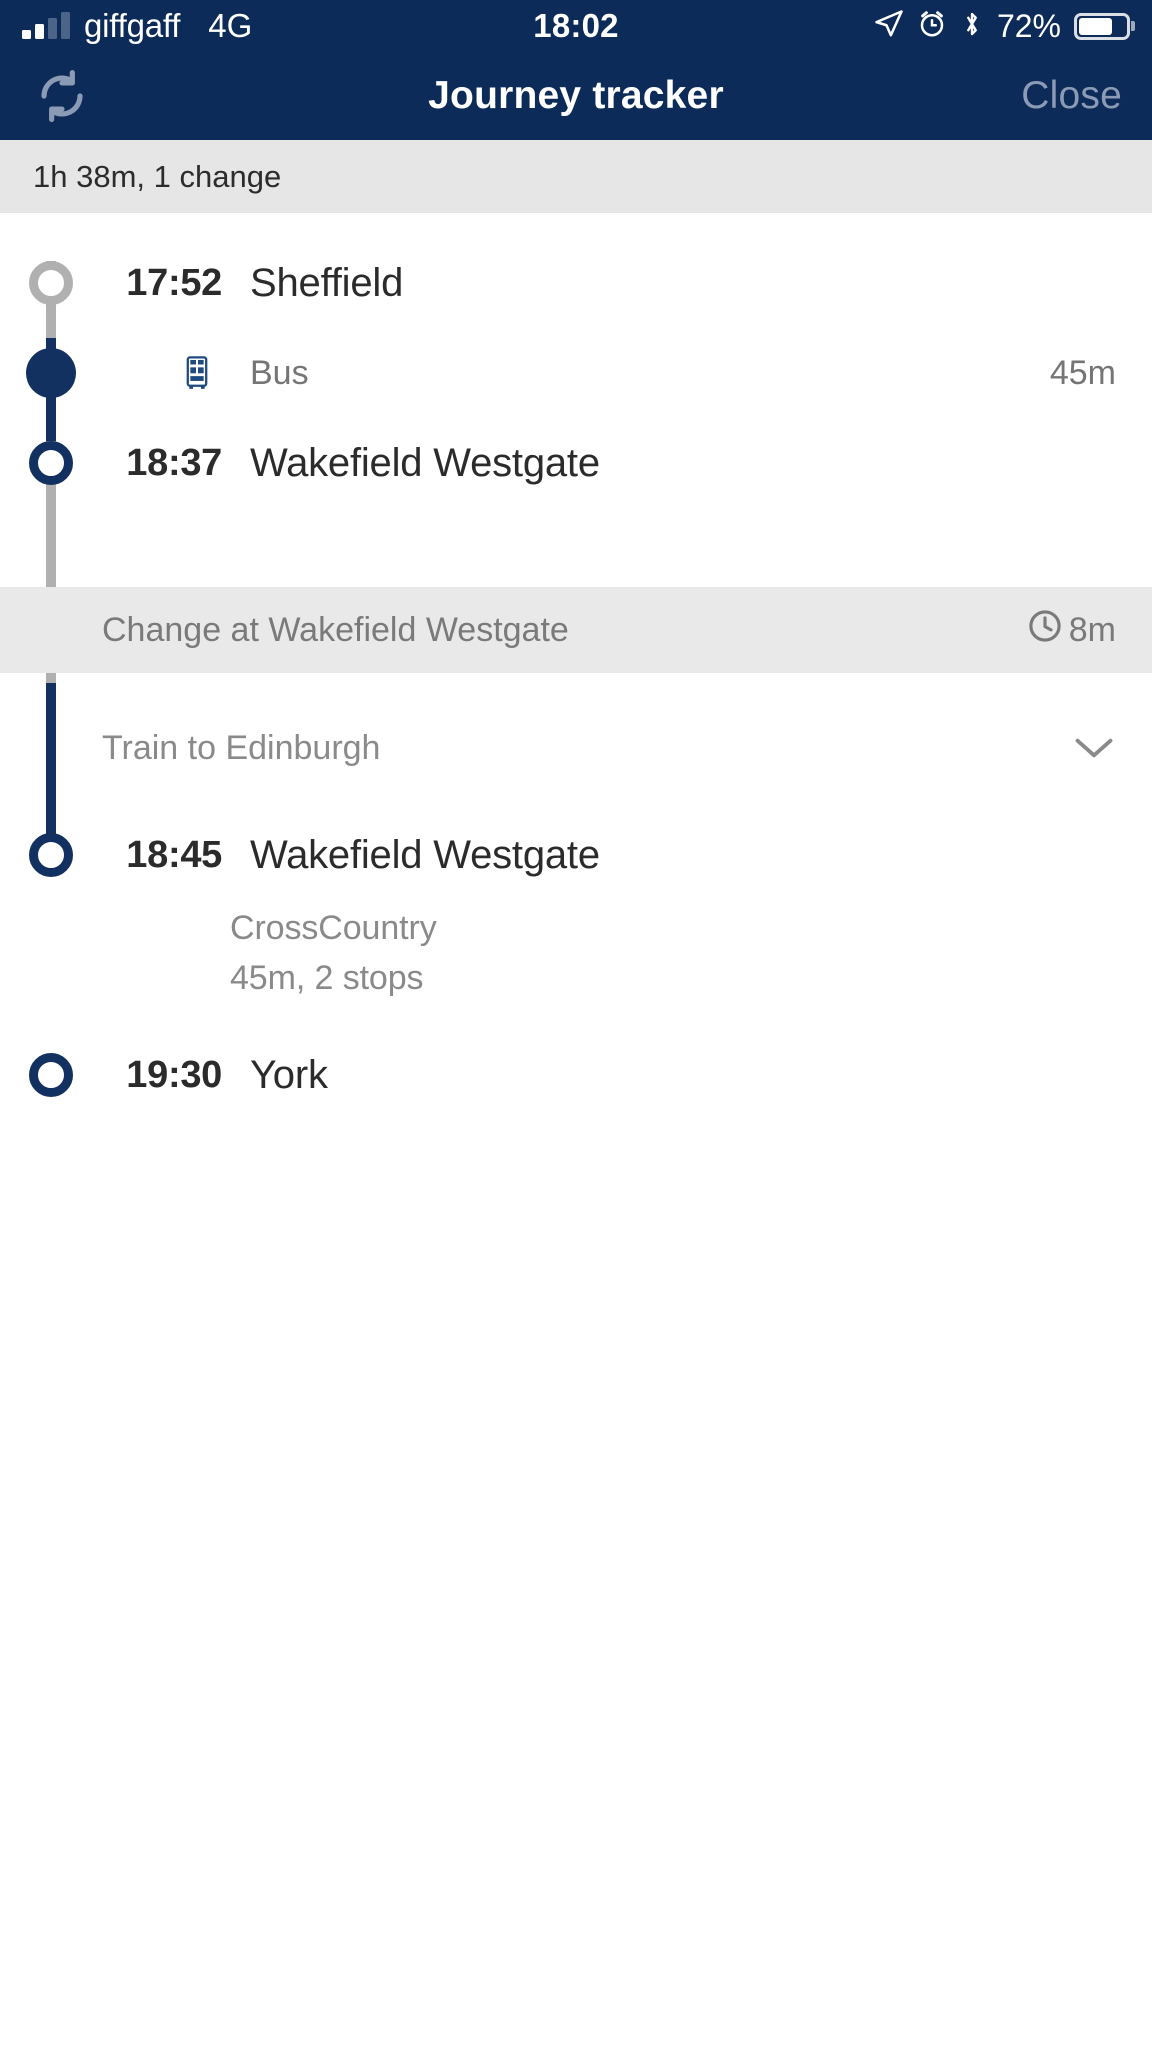  I want to click on stop-marker-leg1-arrival, so click(51, 463).